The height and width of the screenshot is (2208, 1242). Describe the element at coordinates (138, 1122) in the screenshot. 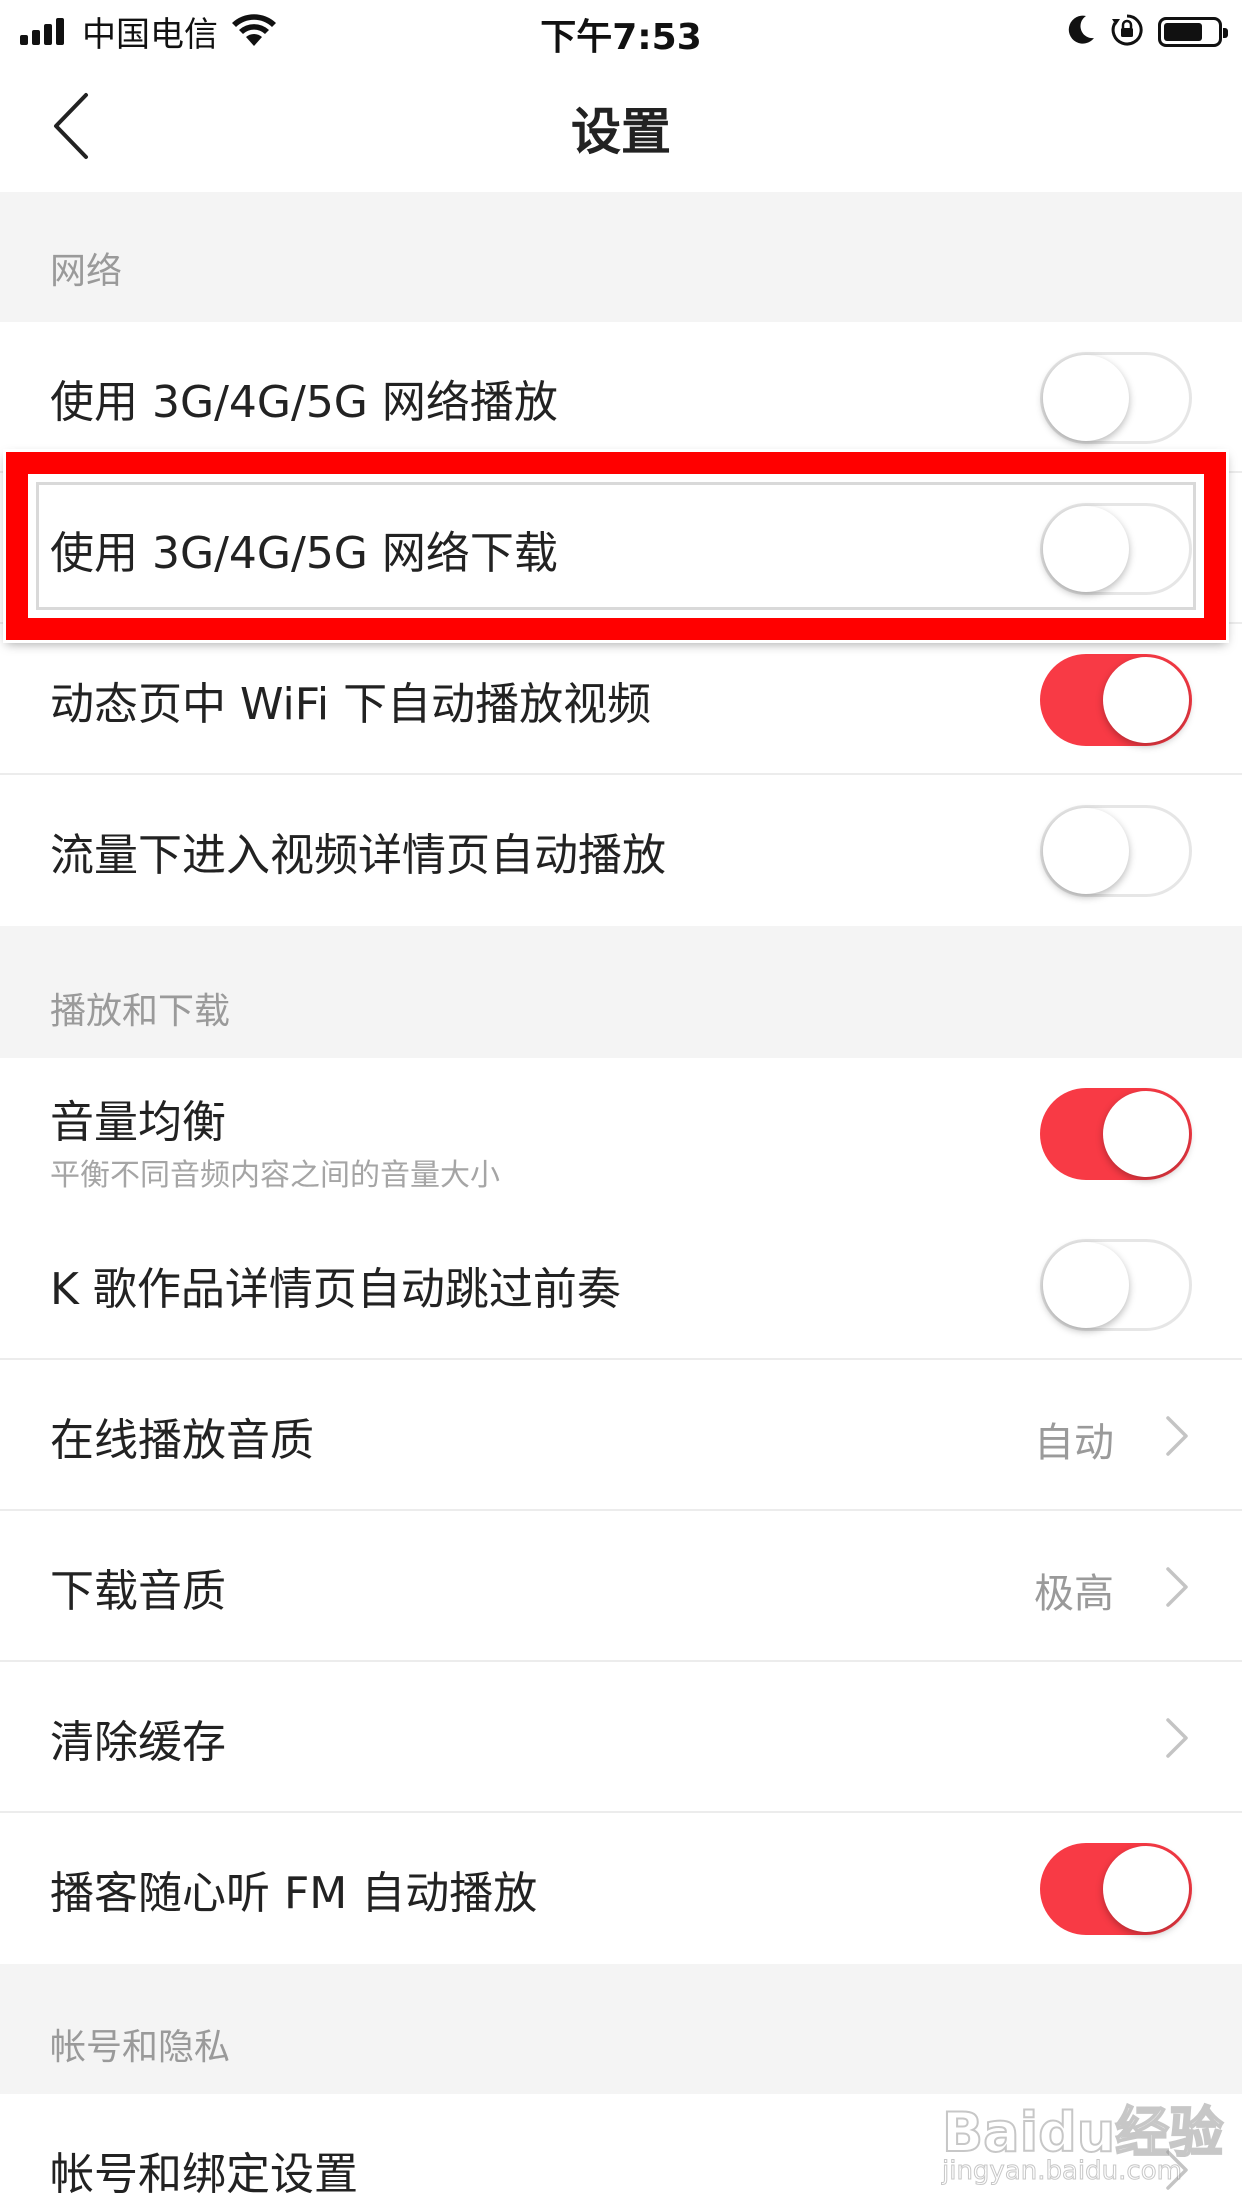

I see `setting-title: 音量均衡` at that location.